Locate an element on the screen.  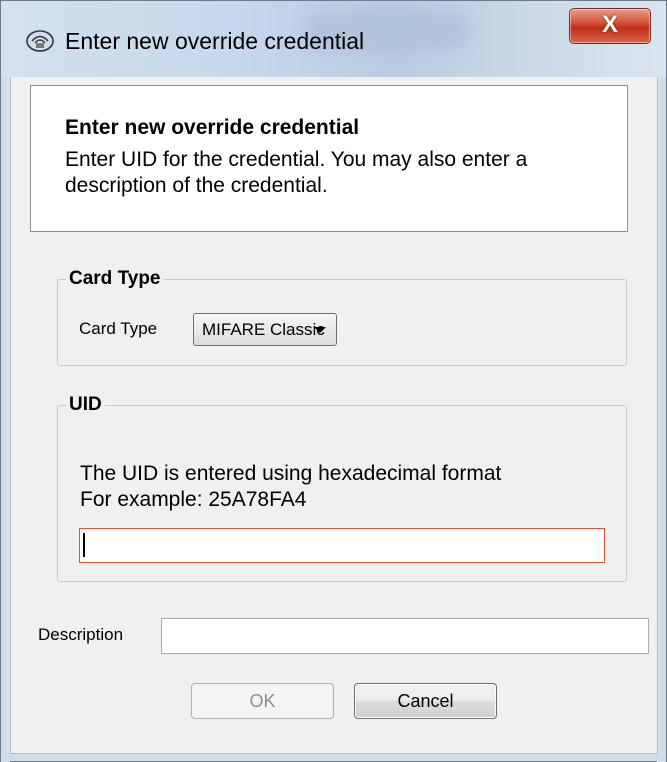
window-frame-right is located at coordinates (661, 419).